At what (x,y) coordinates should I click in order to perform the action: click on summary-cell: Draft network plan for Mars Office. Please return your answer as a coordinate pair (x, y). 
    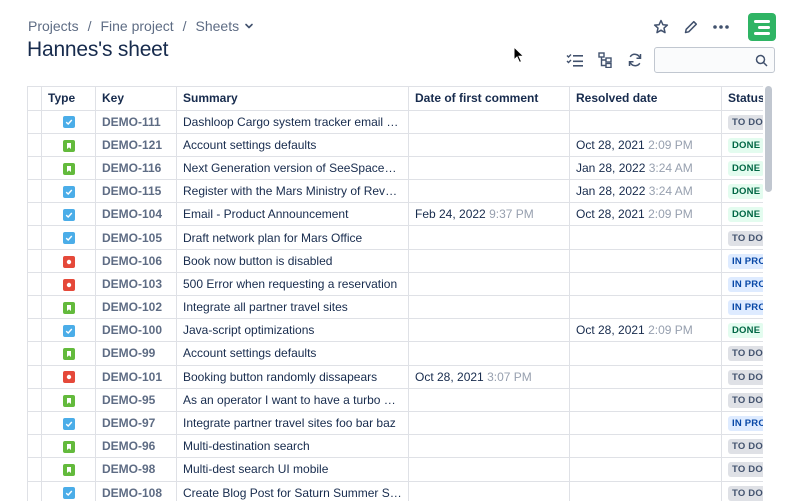
    Looking at the image, I should click on (292, 237).